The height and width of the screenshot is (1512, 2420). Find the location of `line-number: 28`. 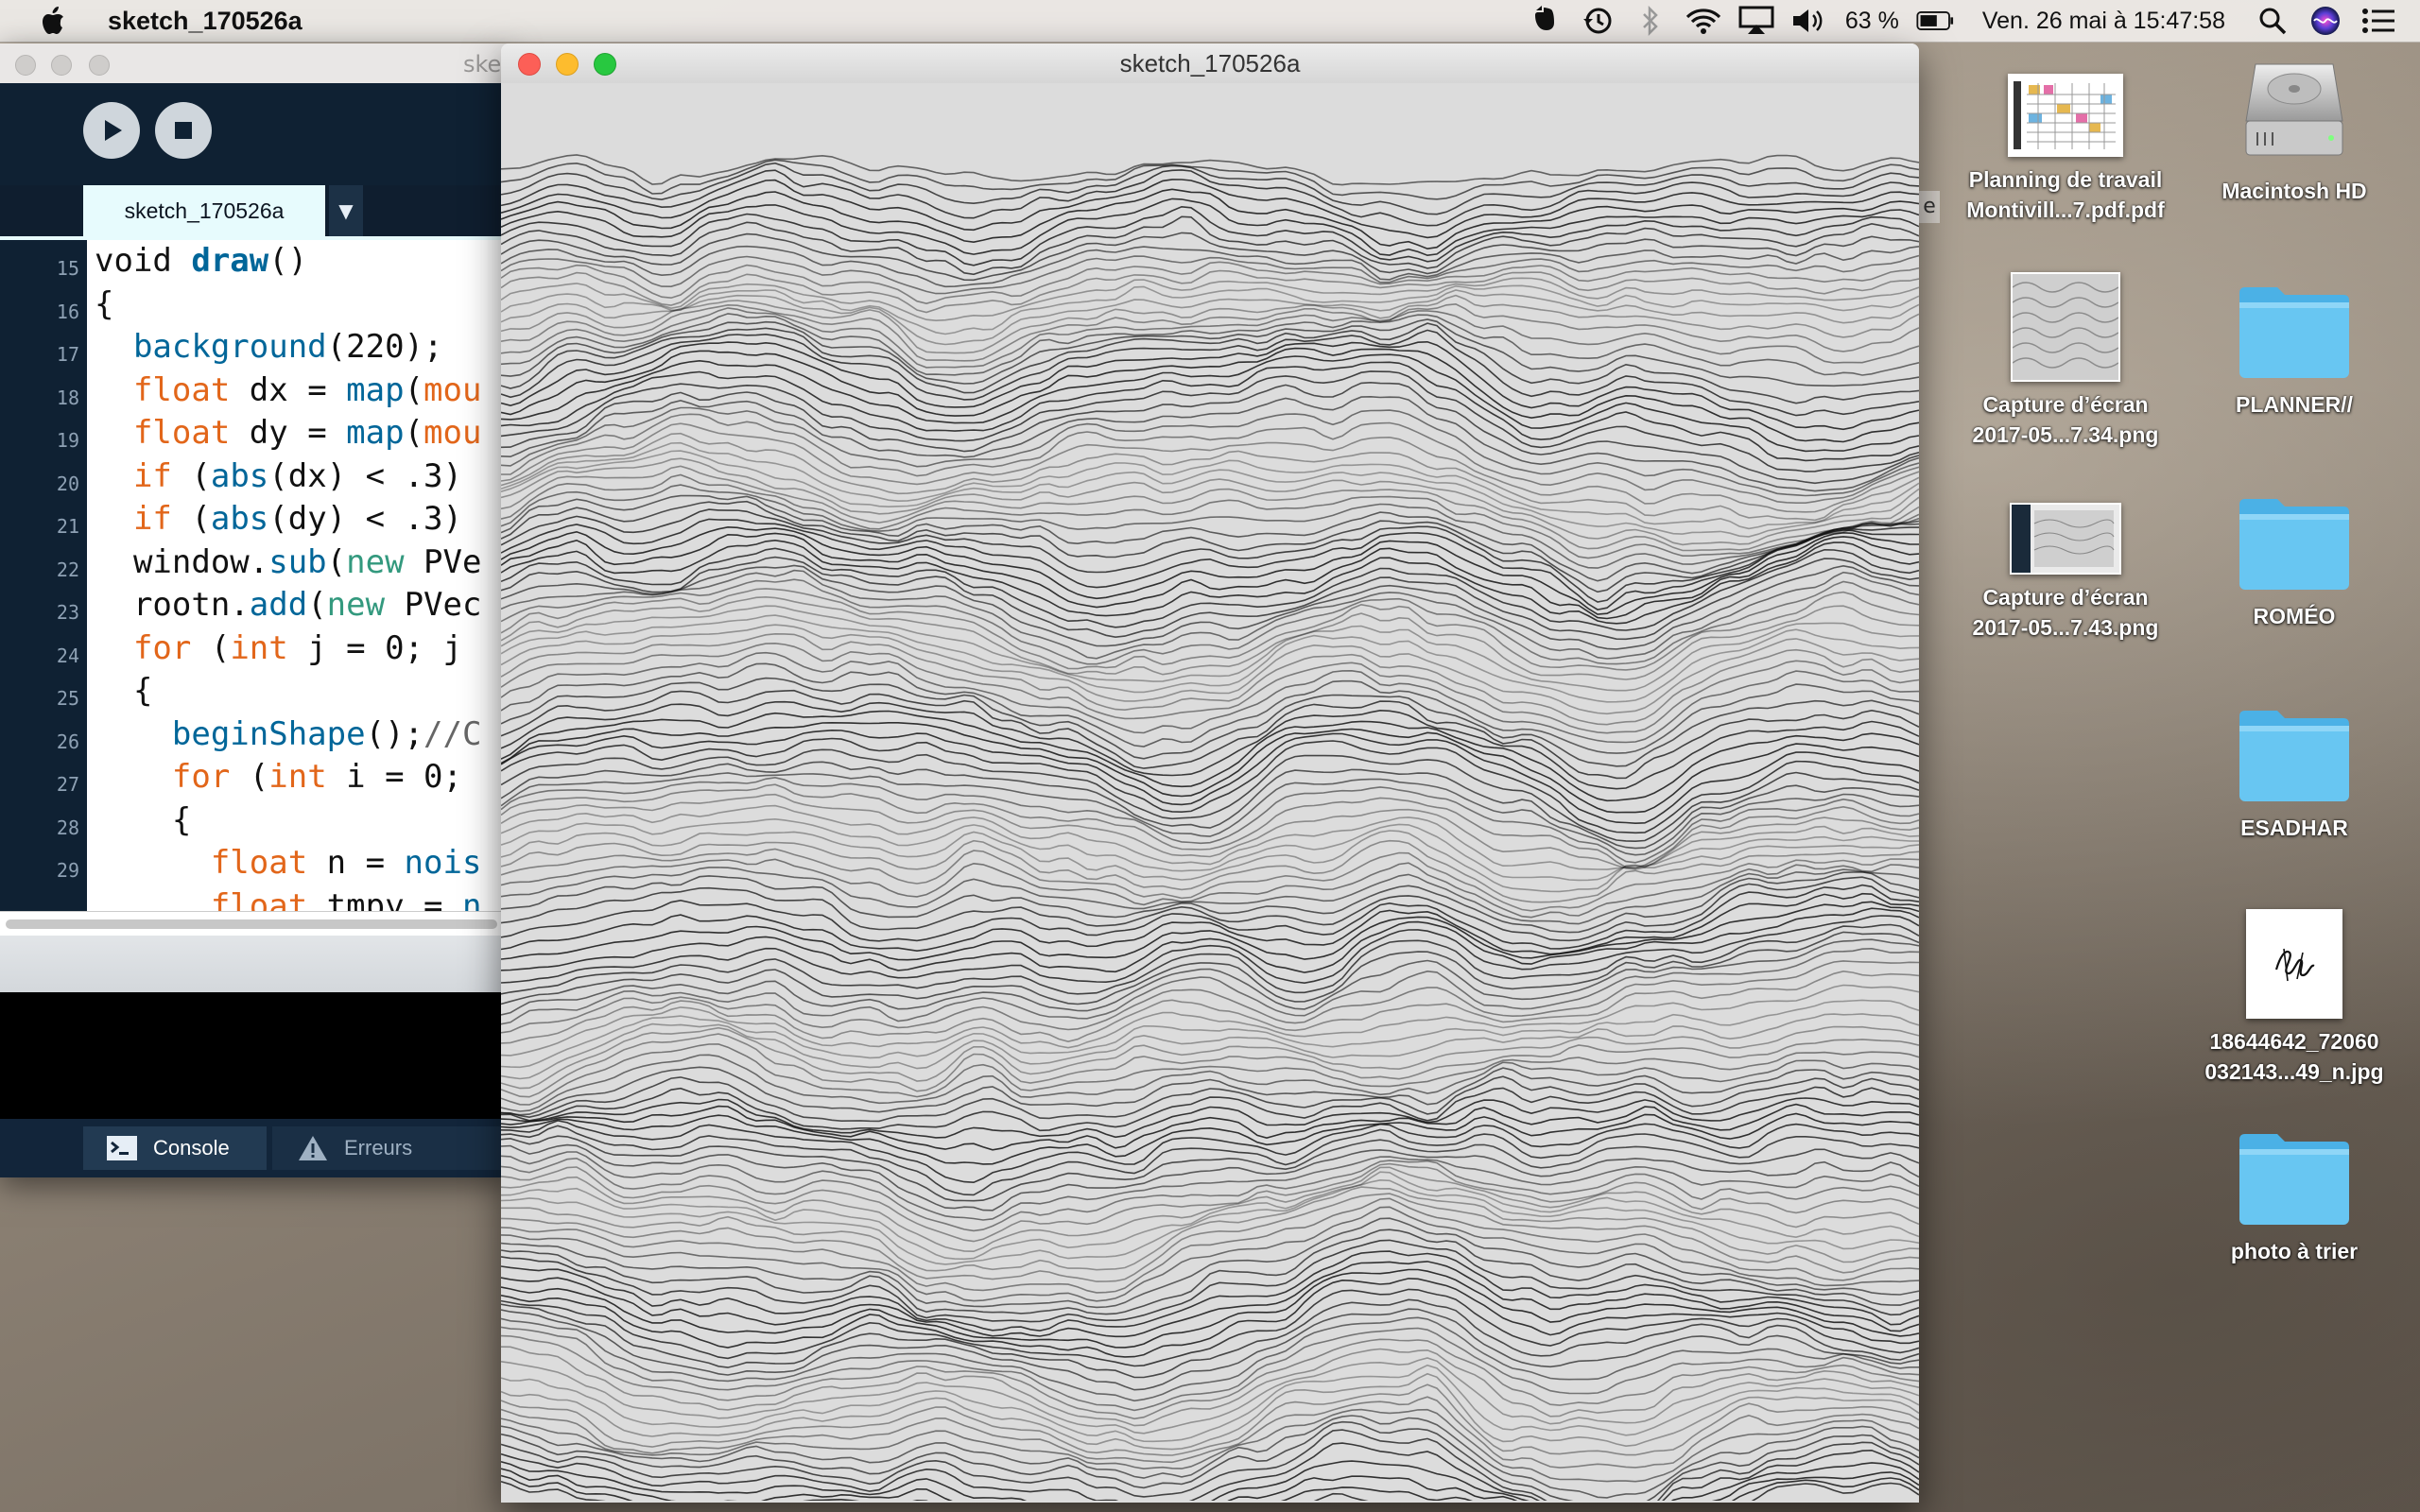

line-number: 28 is located at coordinates (67, 827).